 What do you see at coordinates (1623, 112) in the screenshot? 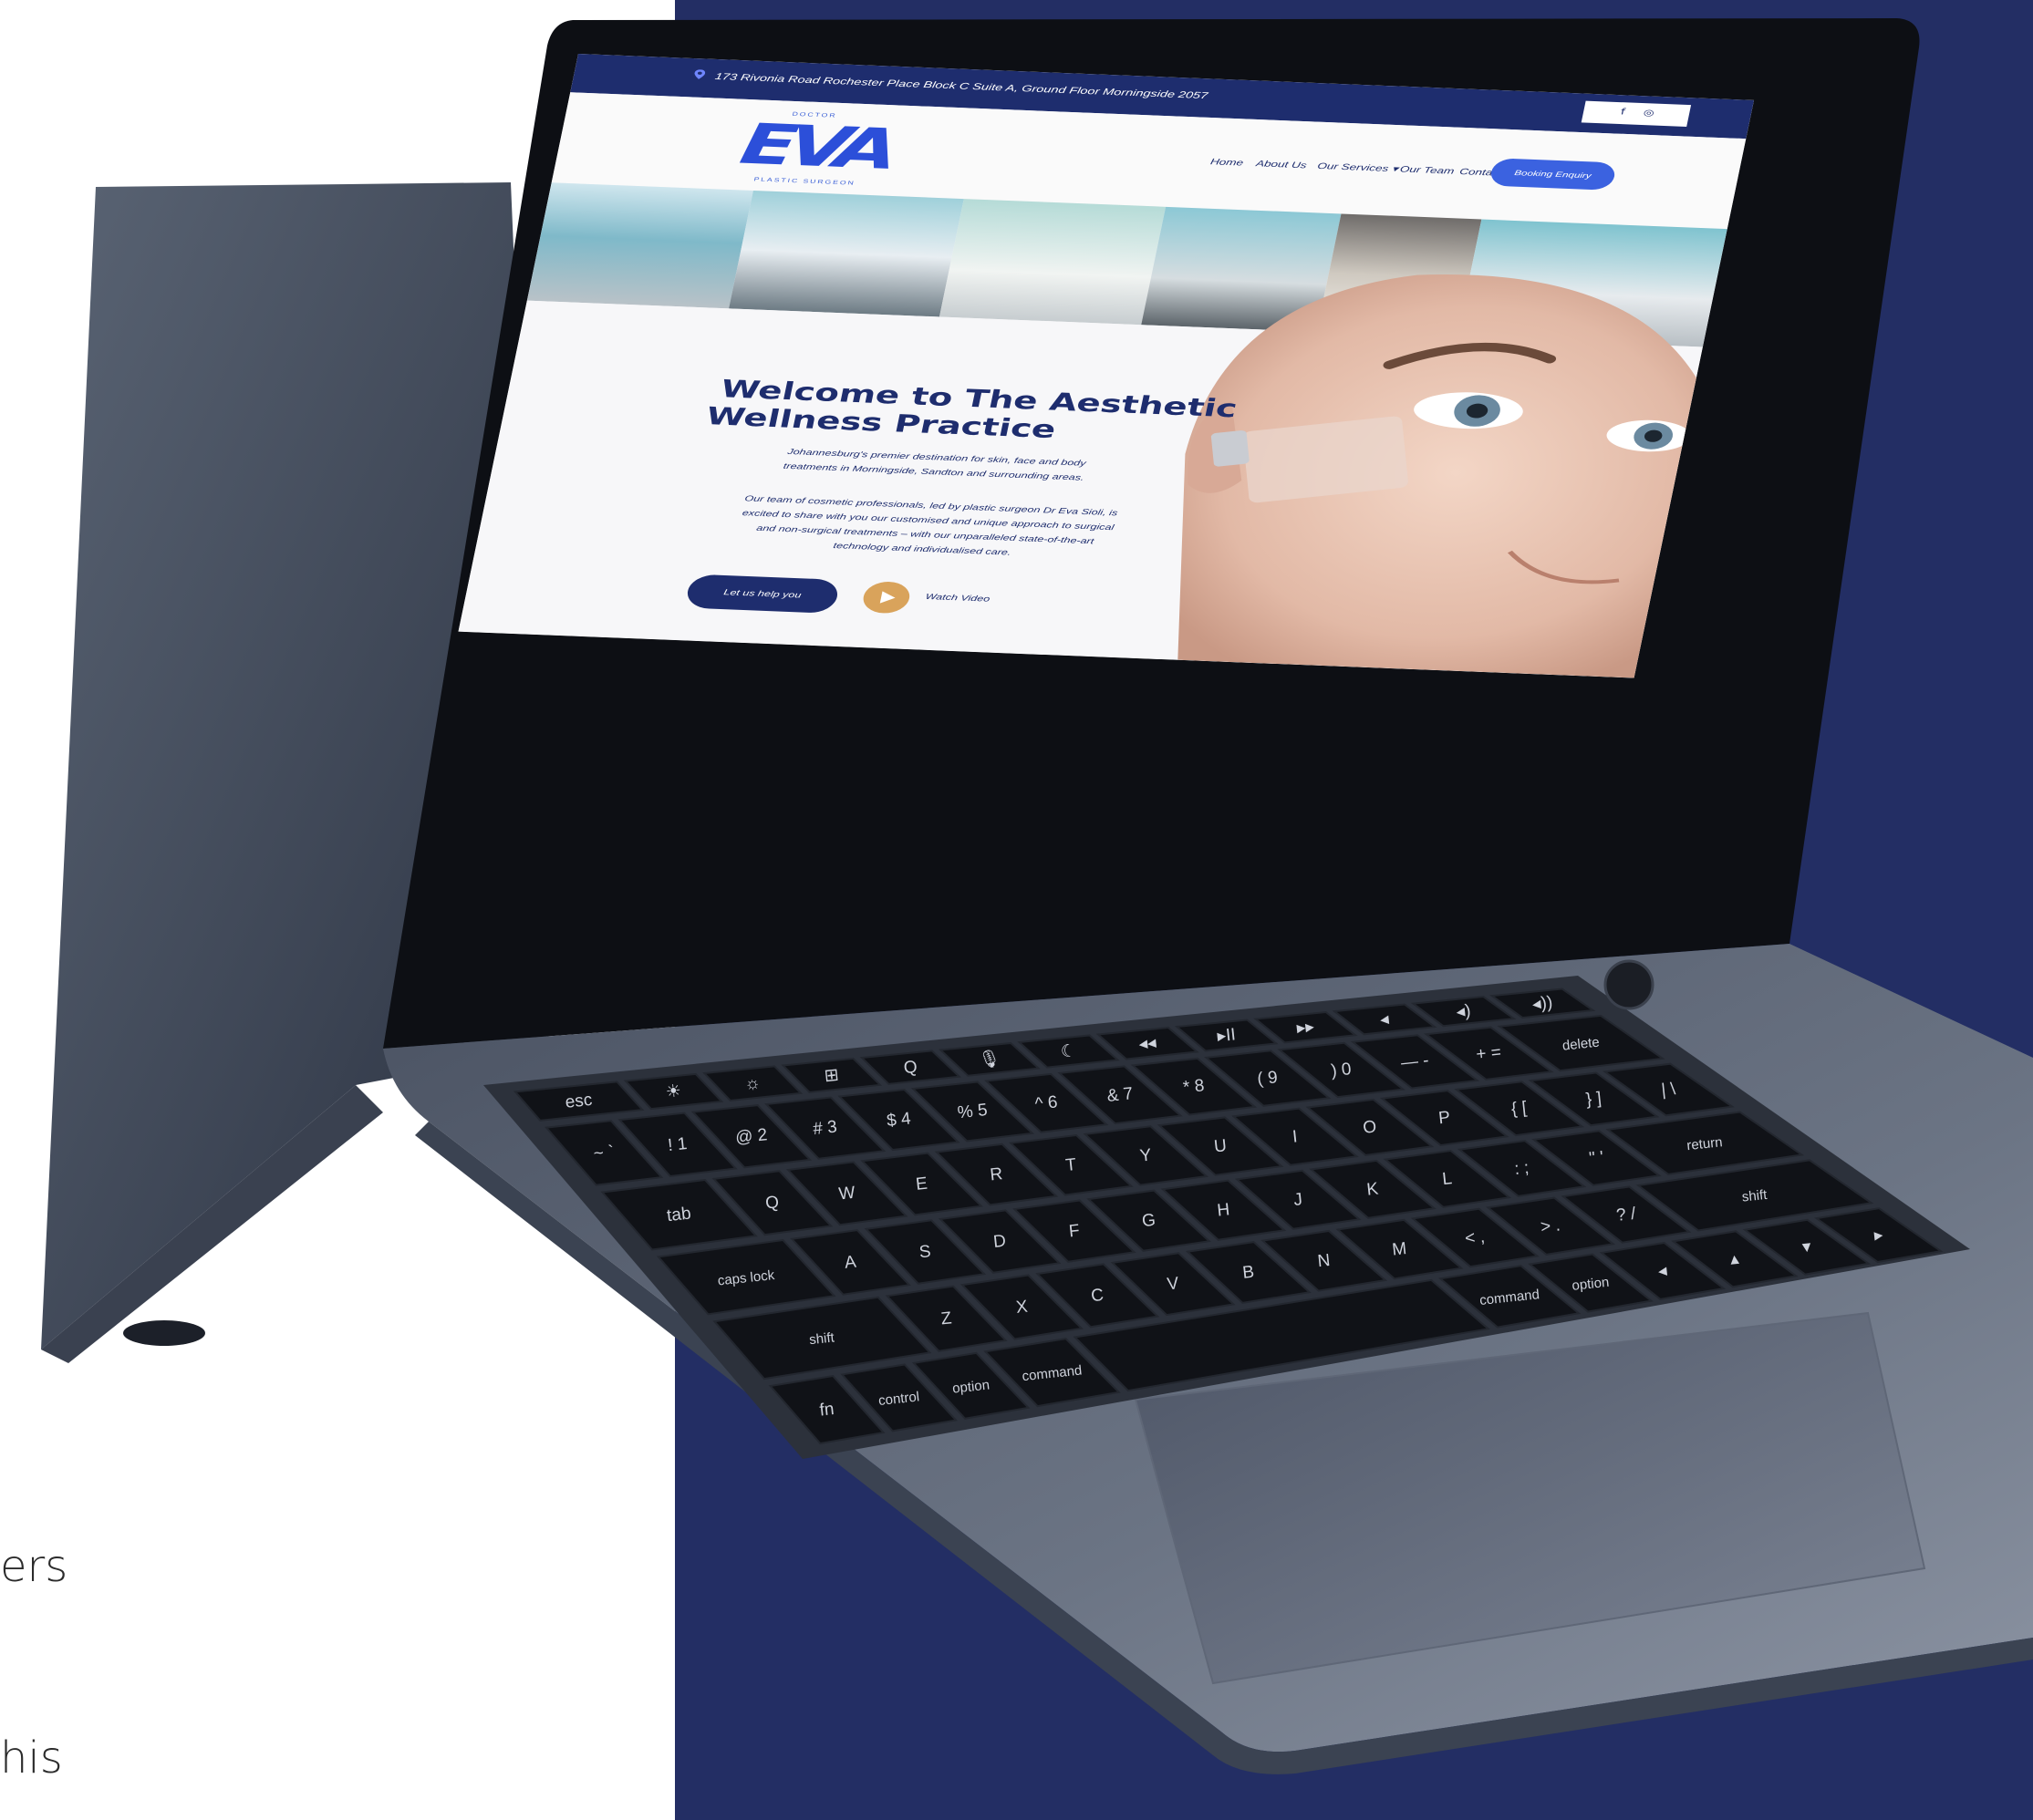
I see `facebook-icon: f` at bounding box center [1623, 112].